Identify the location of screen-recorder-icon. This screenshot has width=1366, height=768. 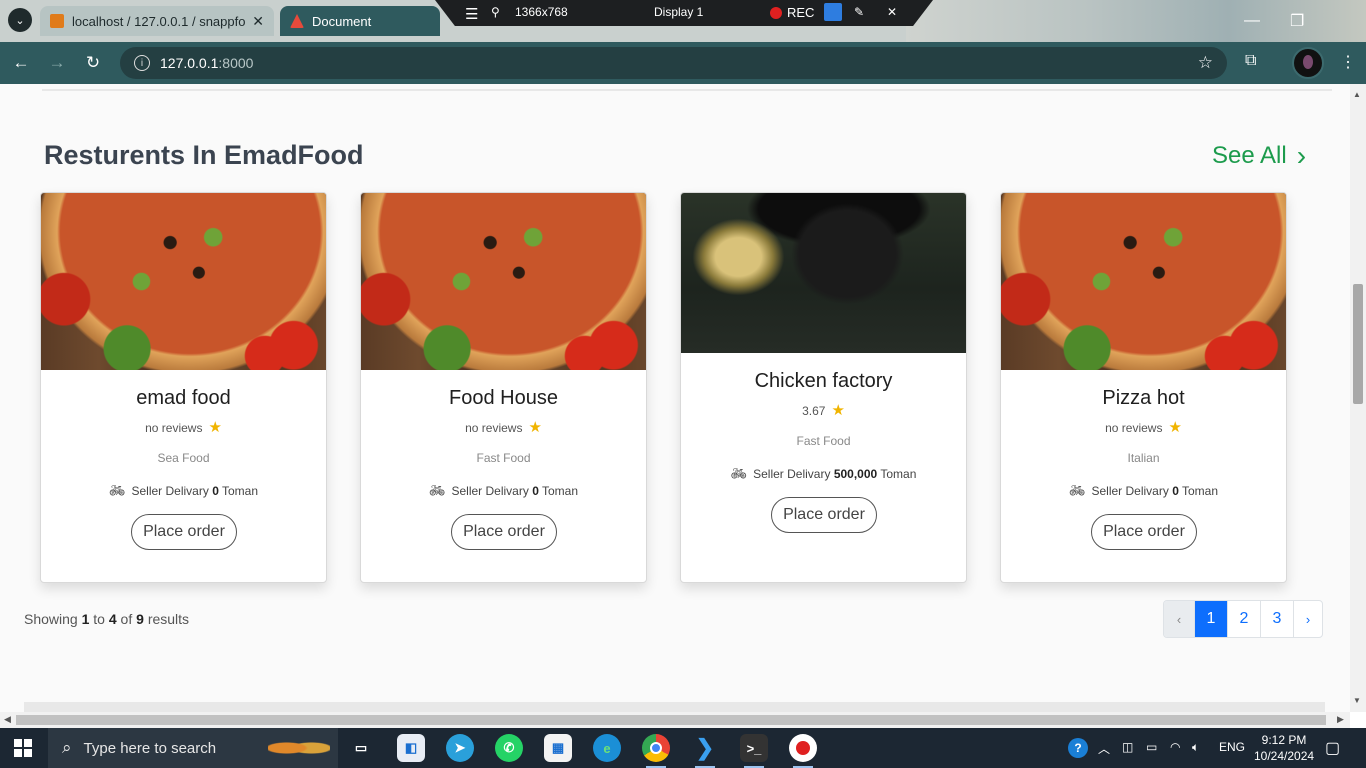
(803, 751).